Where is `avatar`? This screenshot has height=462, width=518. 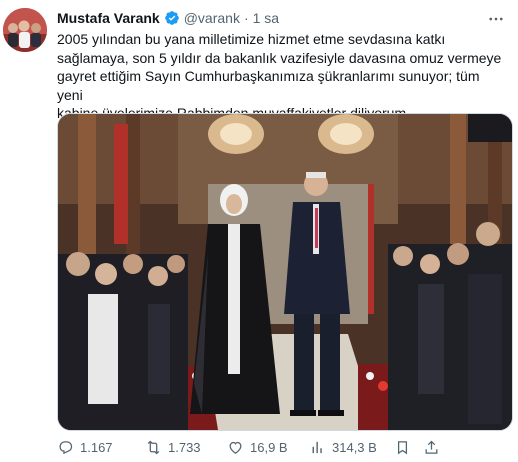 avatar is located at coordinates (25, 30).